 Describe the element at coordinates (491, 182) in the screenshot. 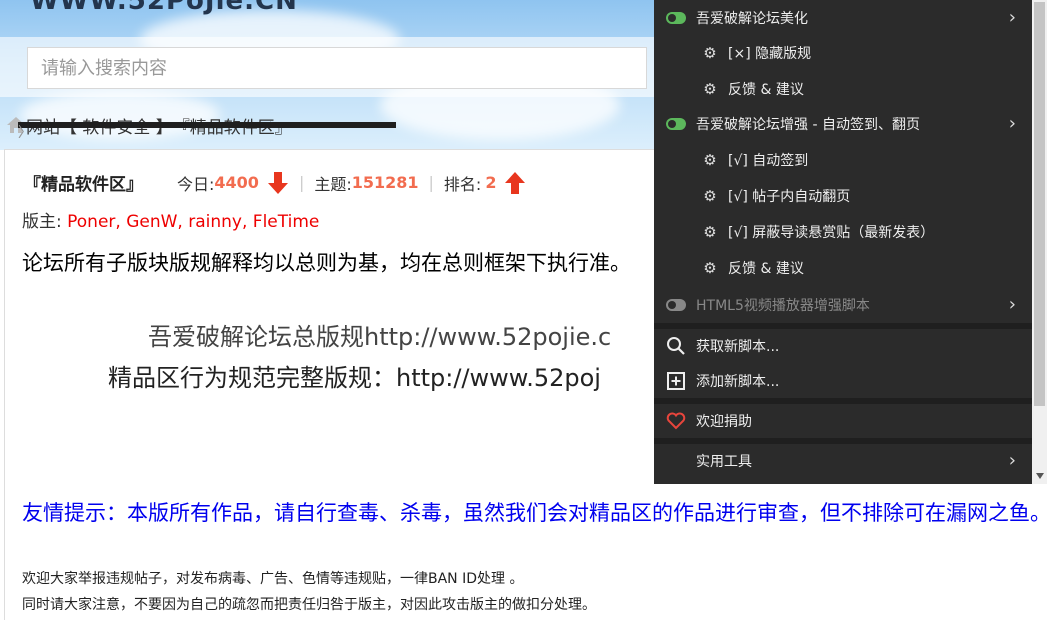

I see `rank-value: 2` at that location.